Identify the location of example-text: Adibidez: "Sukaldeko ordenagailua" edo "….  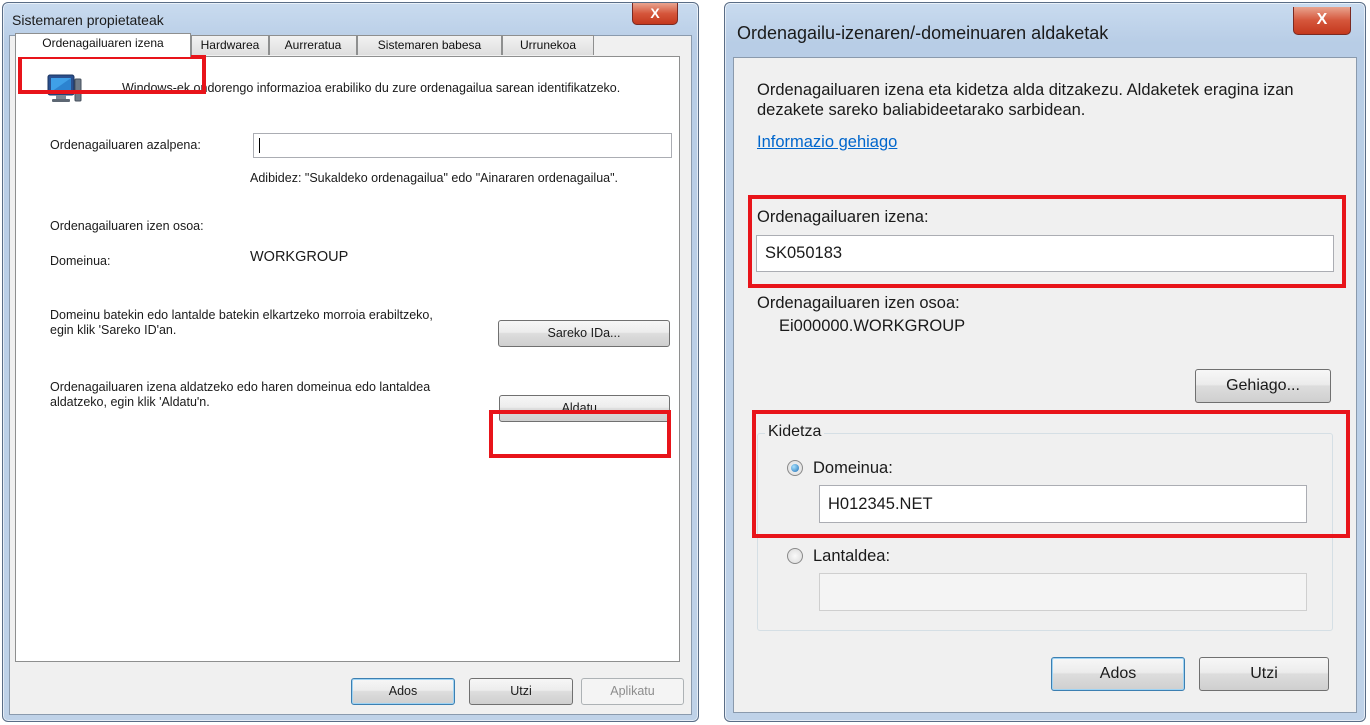
(434, 178).